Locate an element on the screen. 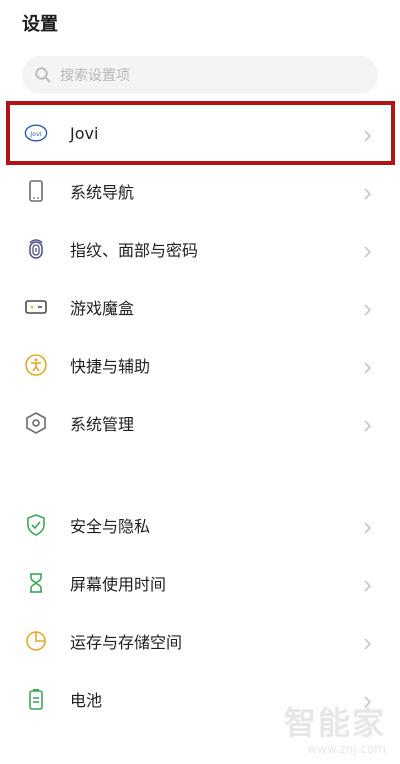 The width and height of the screenshot is (400, 764). jovi-icon: Jovi is located at coordinates (36, 133).